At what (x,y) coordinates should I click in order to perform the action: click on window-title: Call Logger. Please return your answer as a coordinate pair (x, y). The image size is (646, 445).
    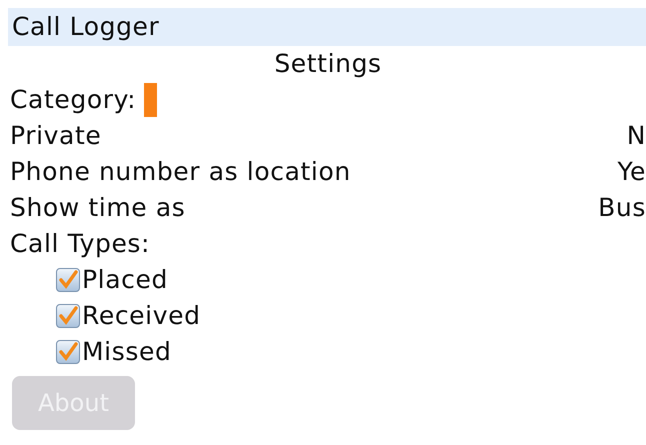
    Looking at the image, I should click on (86, 27).